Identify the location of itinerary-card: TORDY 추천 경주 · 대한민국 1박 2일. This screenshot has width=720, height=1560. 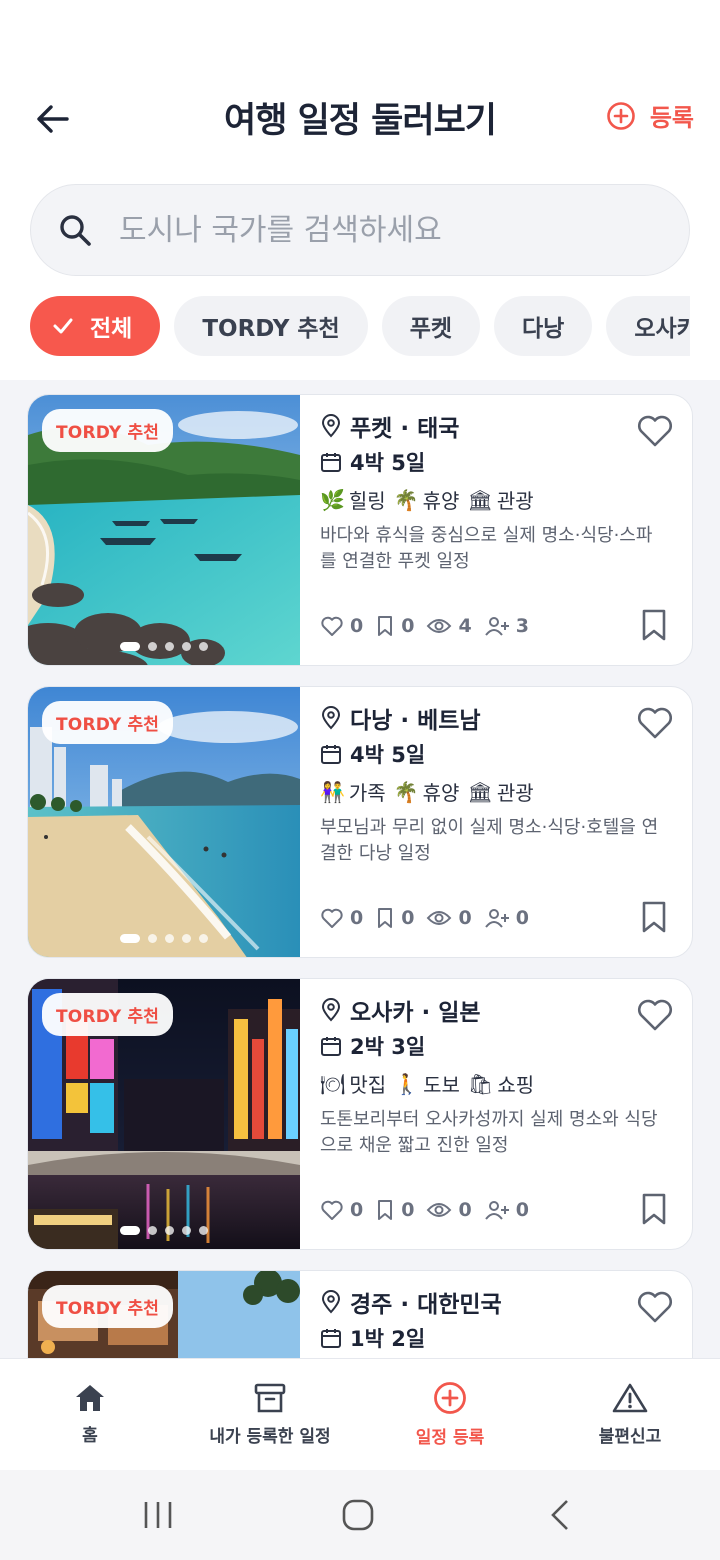
(360, 1314).